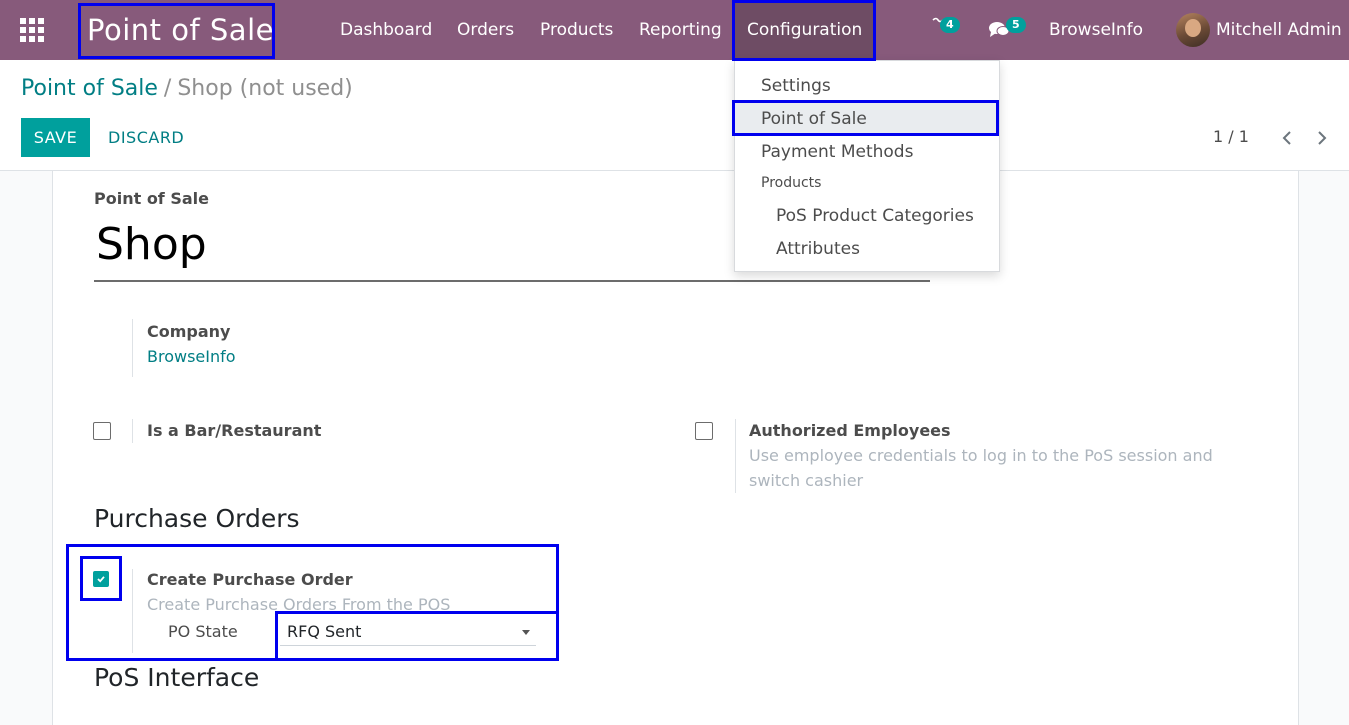  What do you see at coordinates (299, 604) in the screenshot?
I see `create-po-help: Create Purchase Orders From the POS` at bounding box center [299, 604].